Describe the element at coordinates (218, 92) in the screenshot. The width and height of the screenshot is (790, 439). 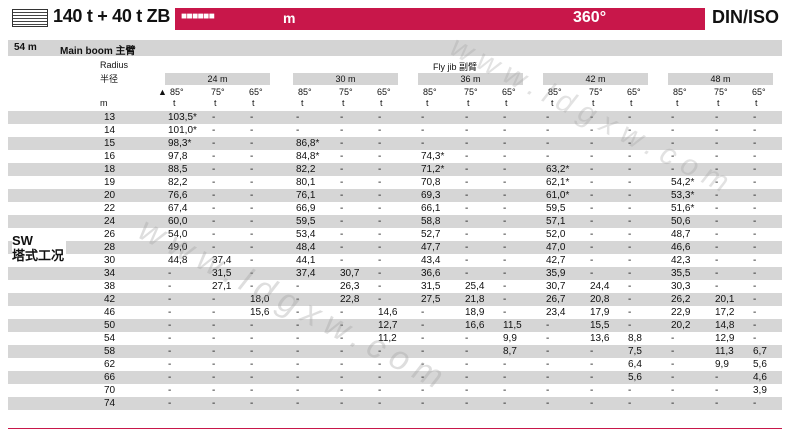
I see `angle-header: 75°` at that location.